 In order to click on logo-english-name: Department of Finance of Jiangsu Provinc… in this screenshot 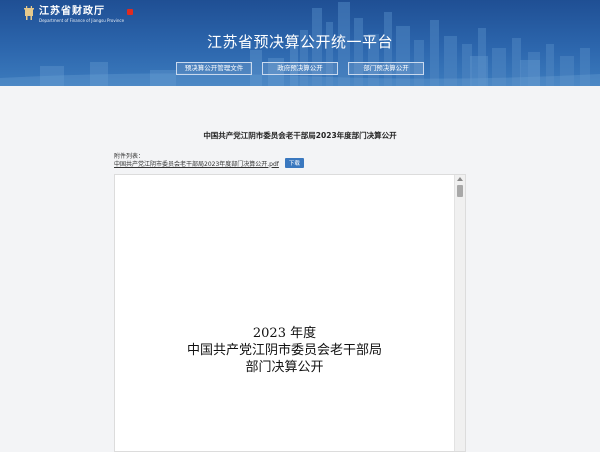, I will do `click(82, 20)`.